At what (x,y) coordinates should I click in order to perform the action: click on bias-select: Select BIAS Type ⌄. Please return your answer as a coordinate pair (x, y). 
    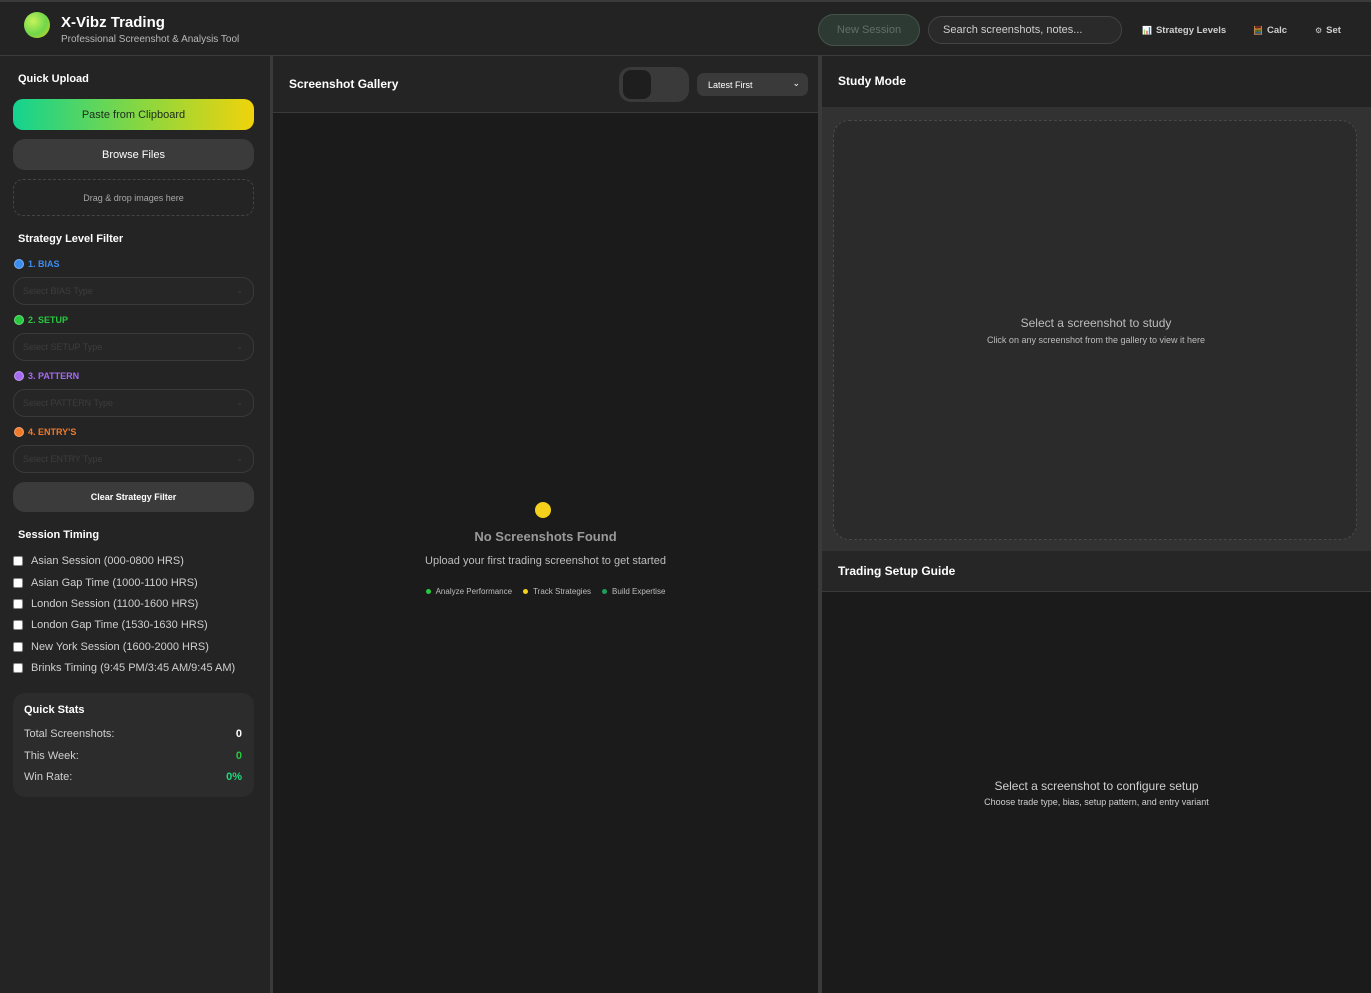
    Looking at the image, I should click on (133, 291).